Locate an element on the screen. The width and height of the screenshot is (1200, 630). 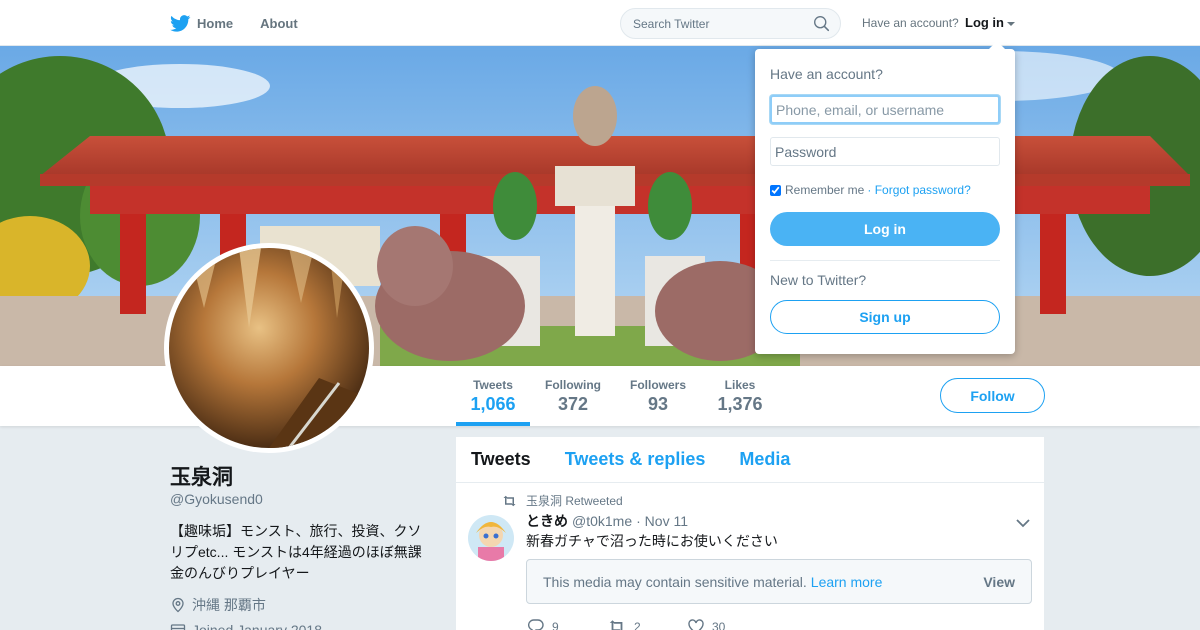
timeline-tabs: Tweets Tweets & replies Media is located at coordinates (750, 460).